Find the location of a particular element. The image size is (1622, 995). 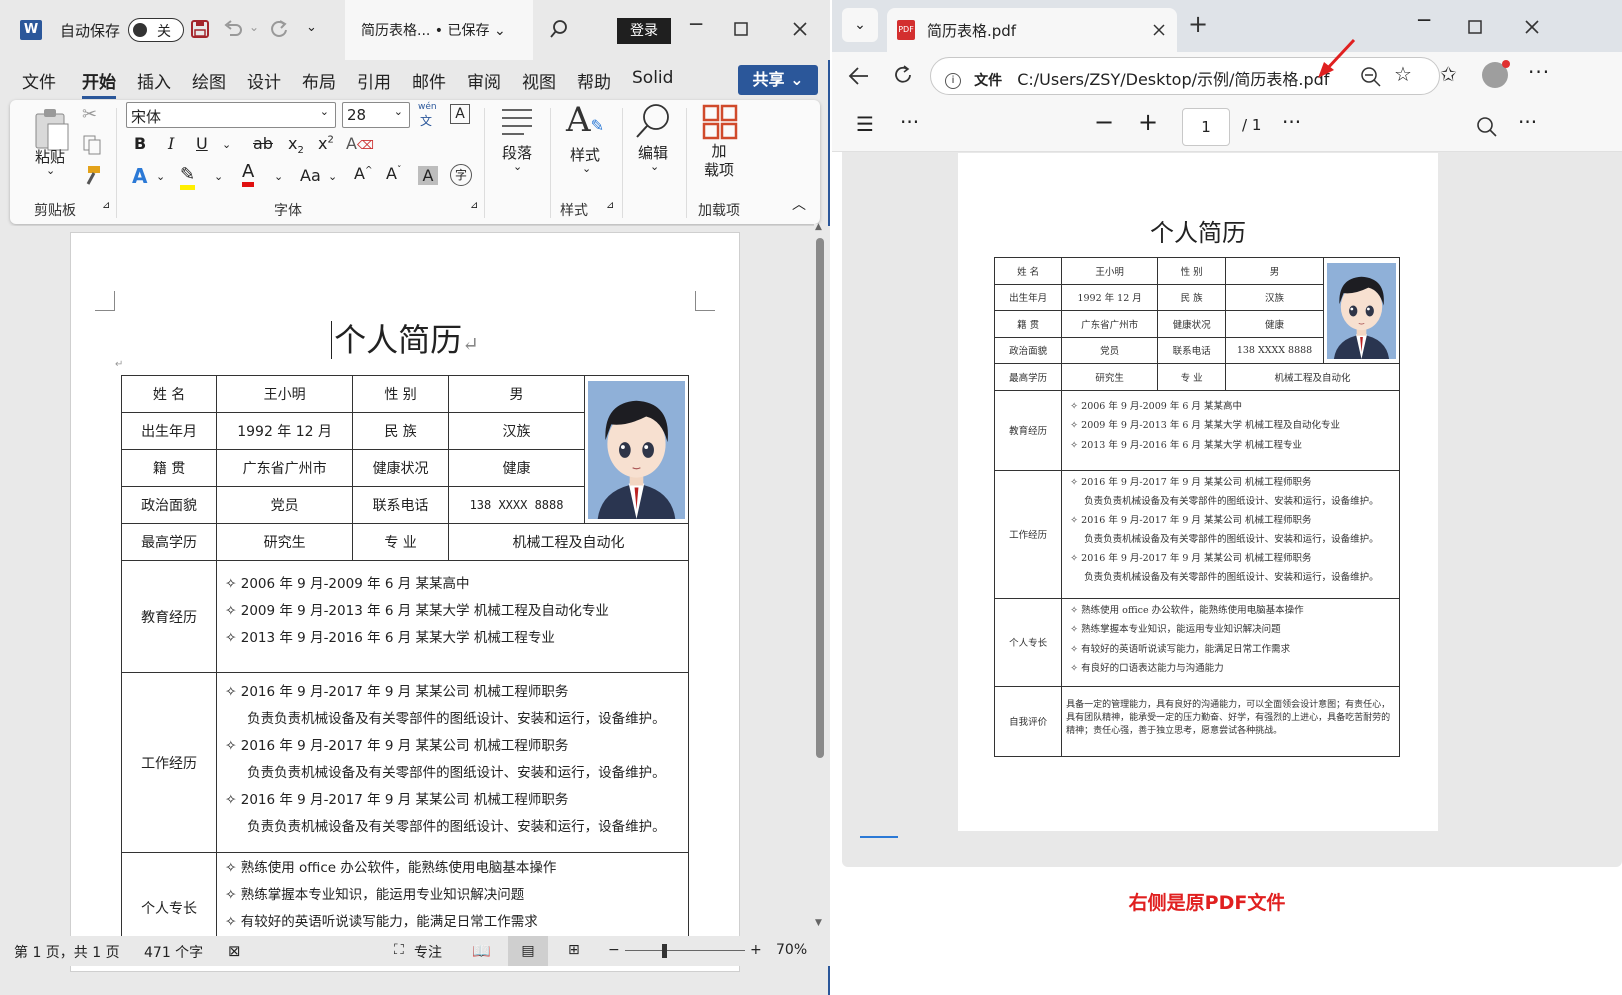

photo-cell is located at coordinates (636, 449).